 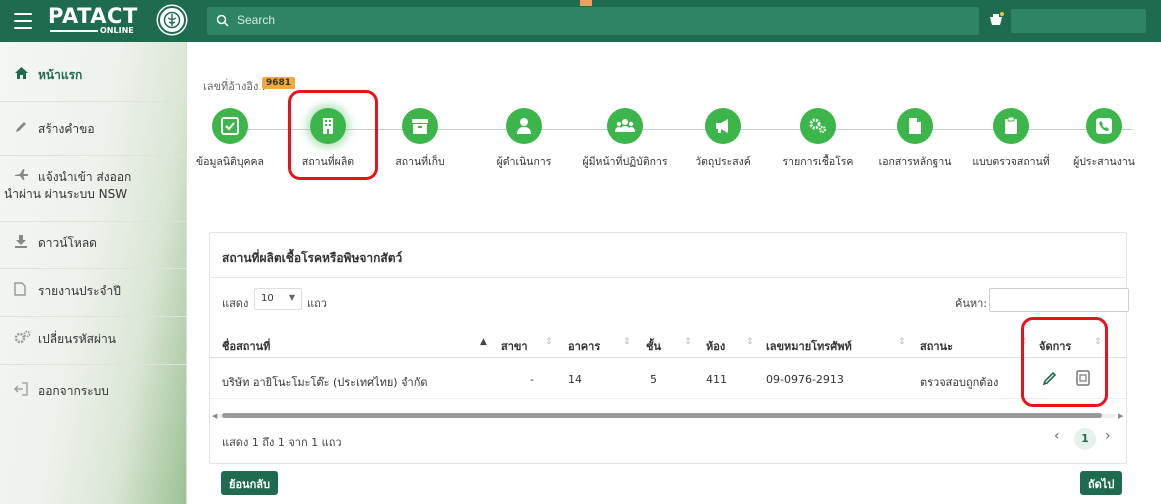 What do you see at coordinates (625, 126) in the screenshot?
I see `users-icon` at bounding box center [625, 126].